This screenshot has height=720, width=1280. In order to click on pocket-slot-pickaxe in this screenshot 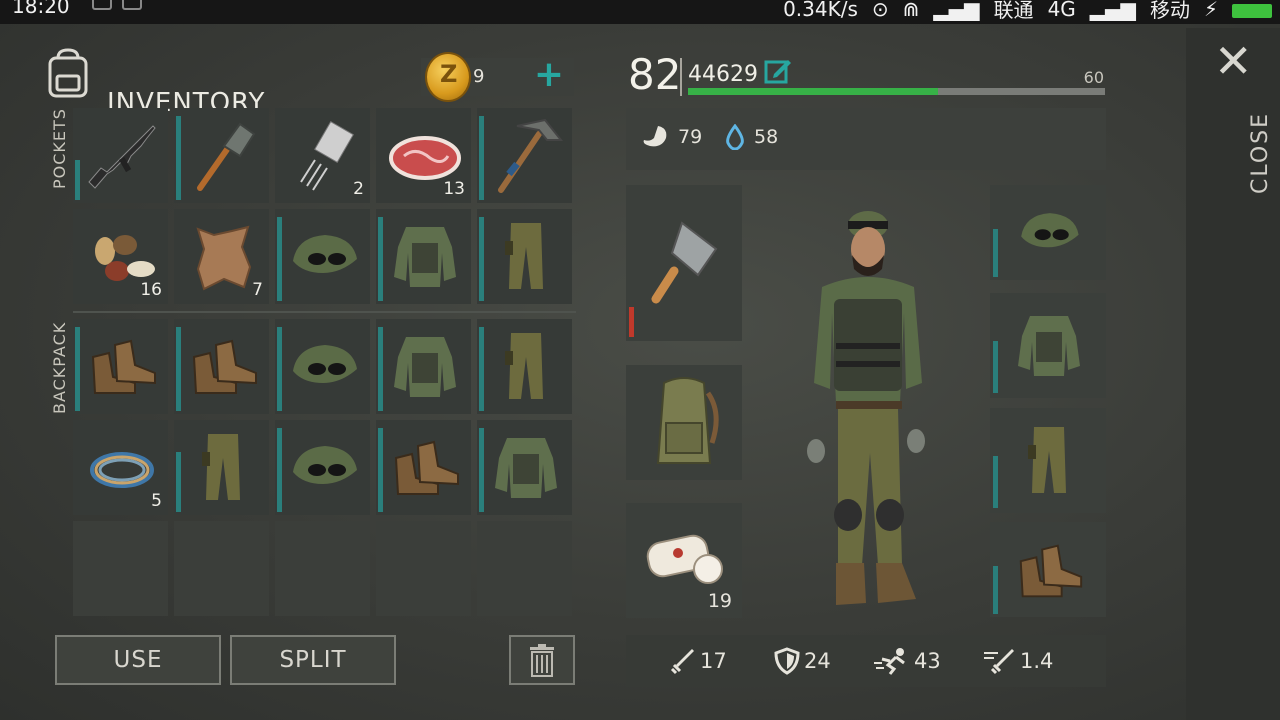, I will do `click(524, 155)`.